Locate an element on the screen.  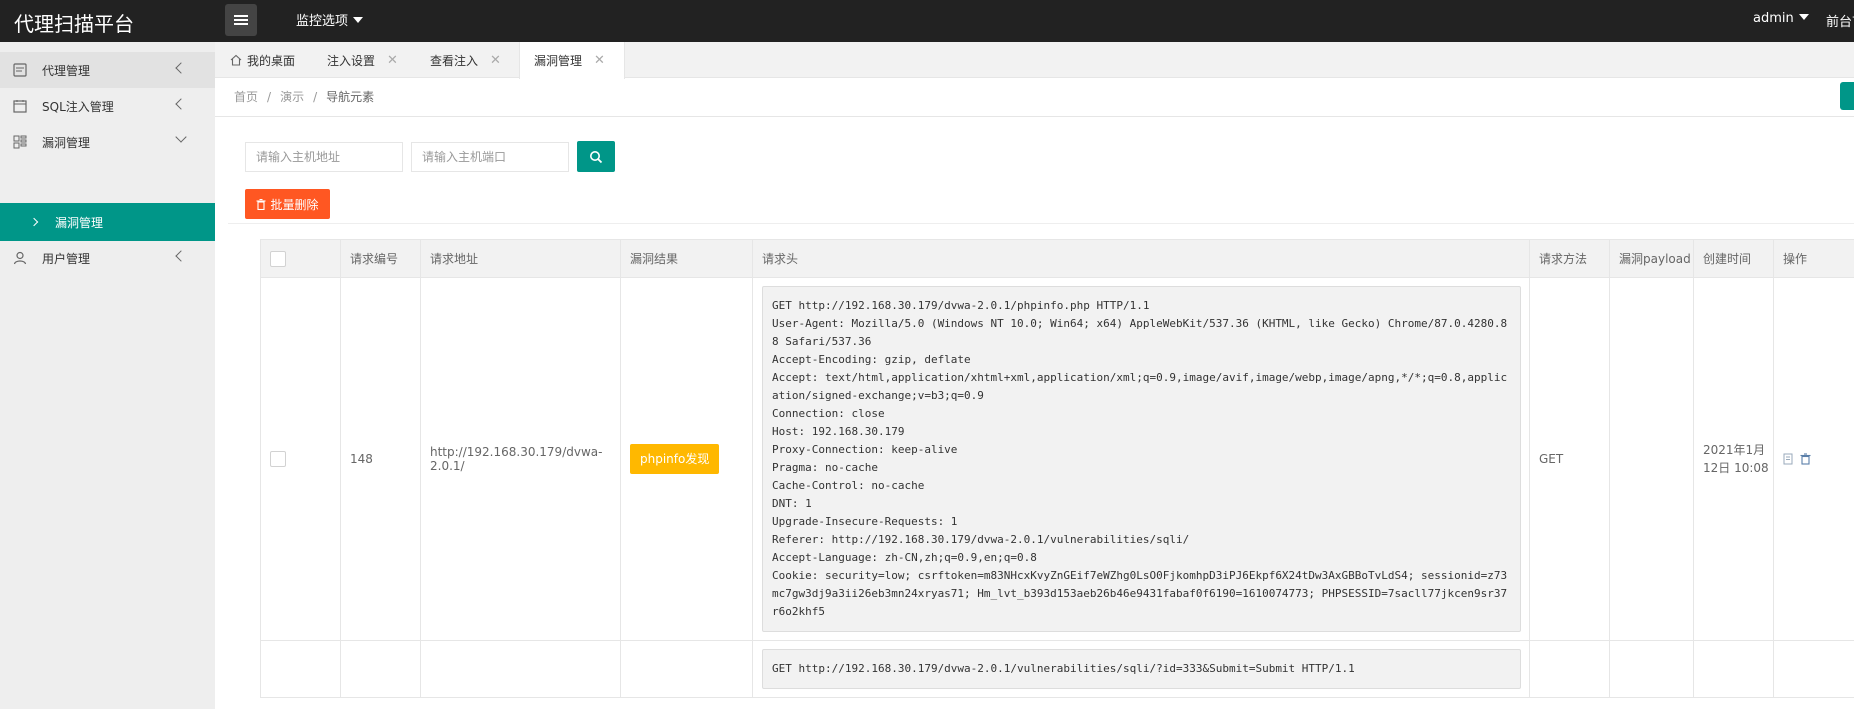
breadcrumb: 首页 / 演示 / 导航元素 is located at coordinates (304, 97).